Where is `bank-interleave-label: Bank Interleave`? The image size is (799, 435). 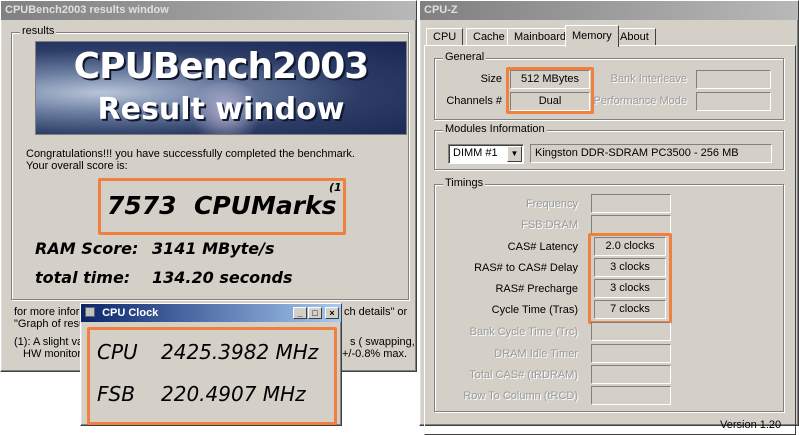
bank-interleave-label: Bank Interleave is located at coordinates (648, 79).